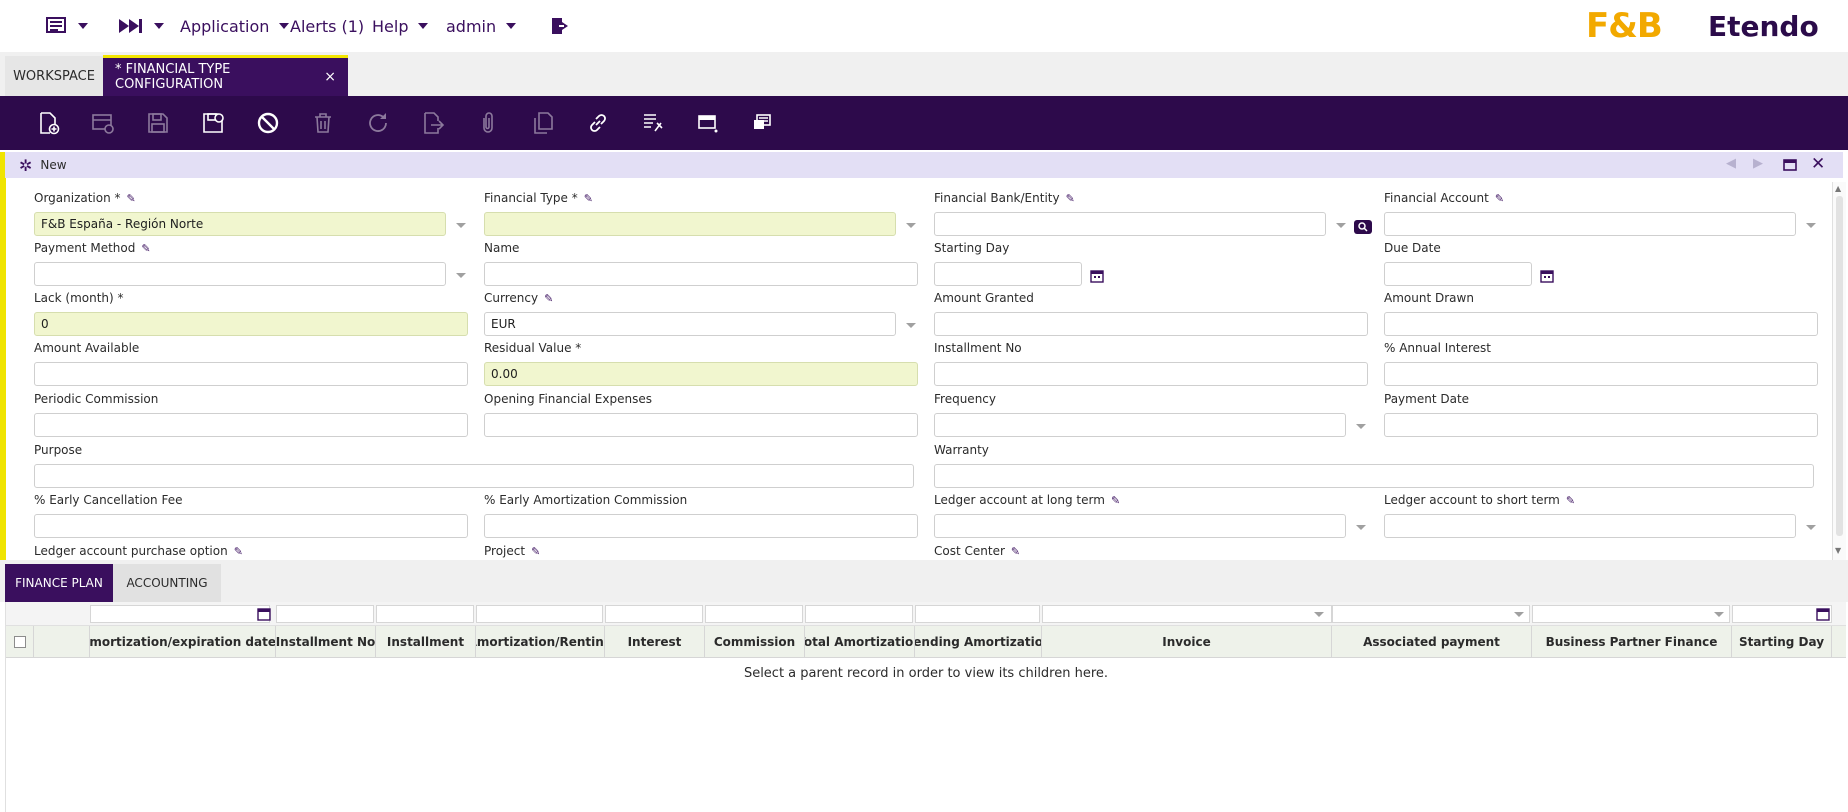 This screenshot has width=1848, height=812. What do you see at coordinates (19, 642) in the screenshot?
I see `select-all-checkbox` at bounding box center [19, 642].